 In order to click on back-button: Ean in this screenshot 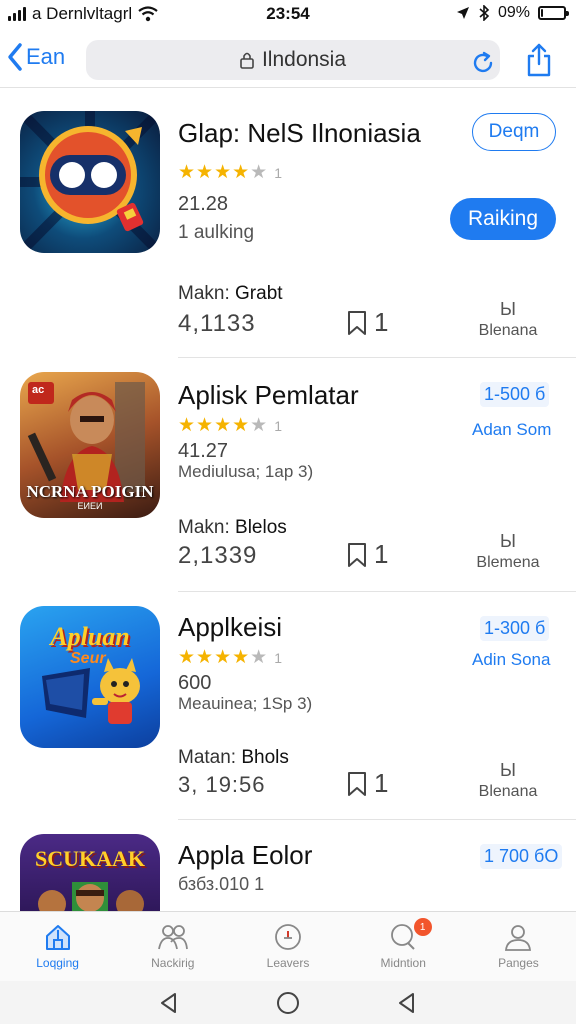, I will do `click(35, 57)`.